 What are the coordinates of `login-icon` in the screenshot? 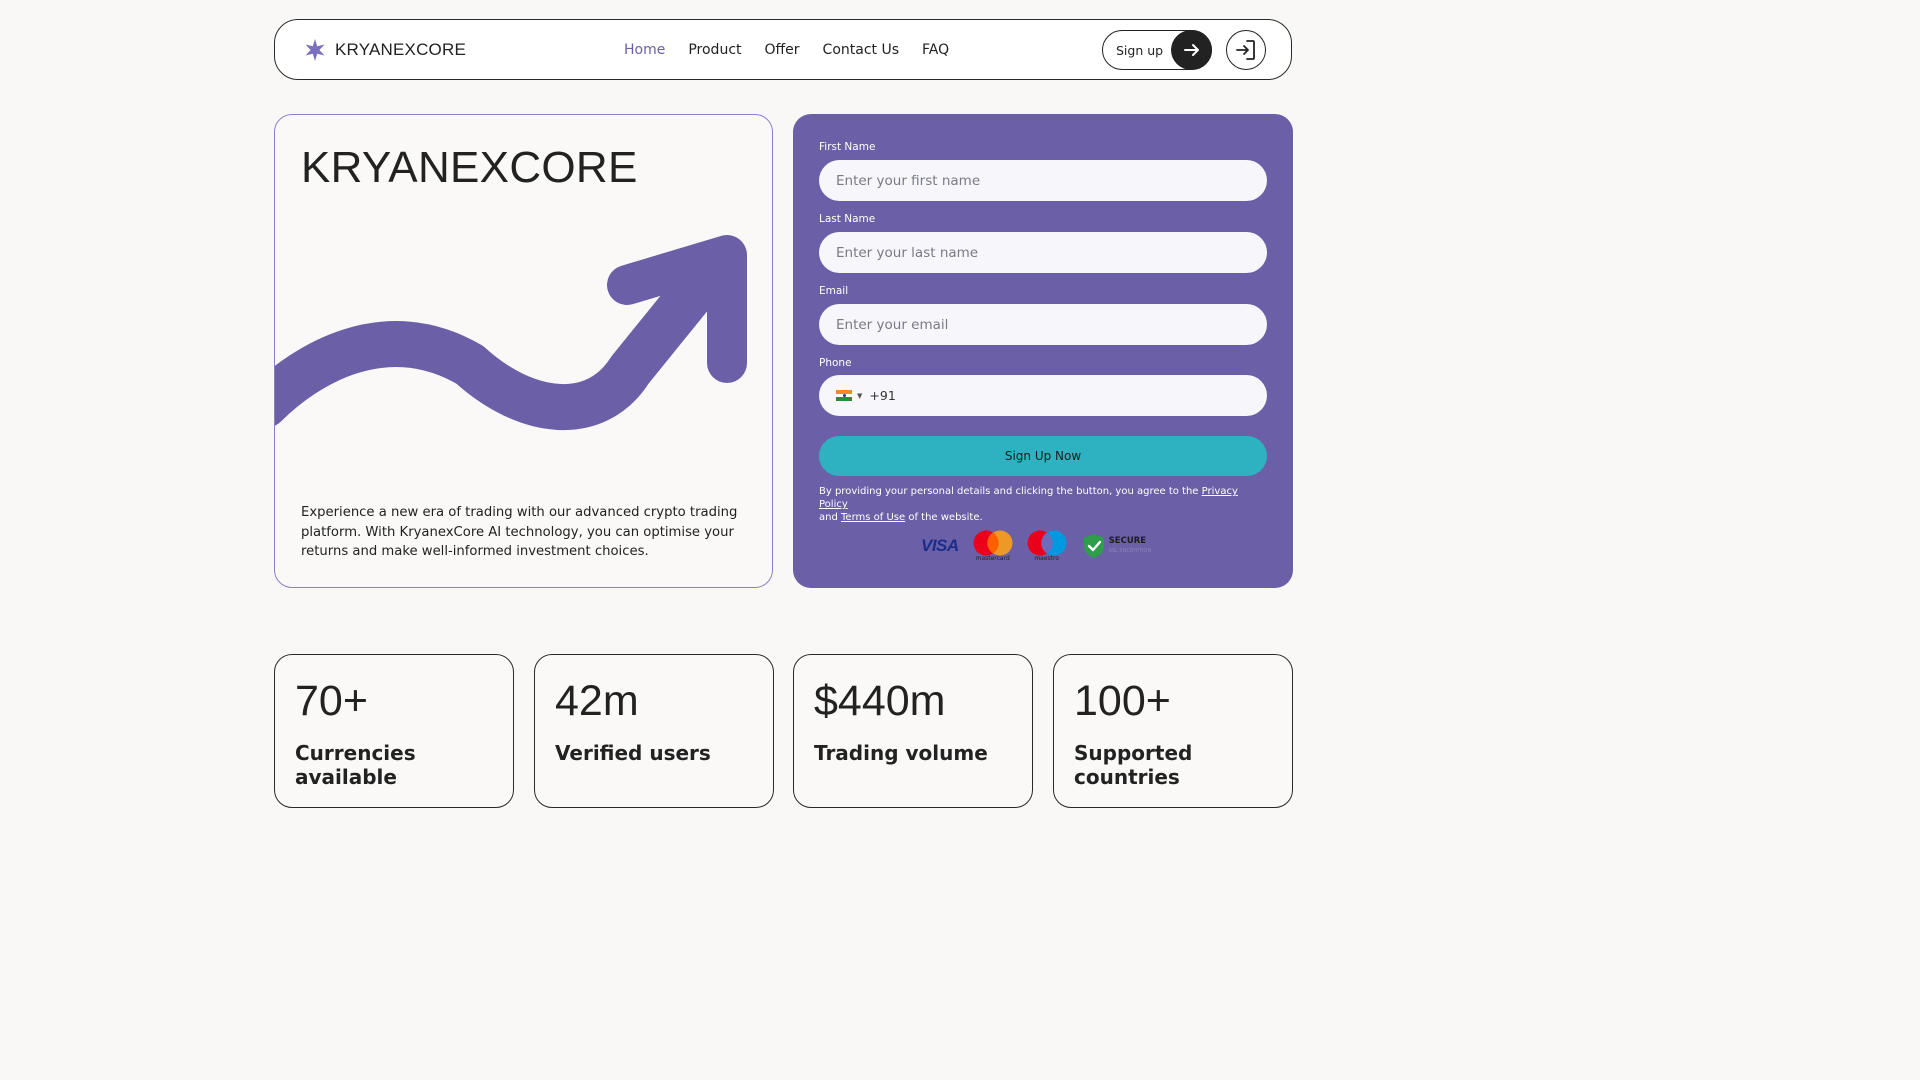 It's located at (1245, 50).